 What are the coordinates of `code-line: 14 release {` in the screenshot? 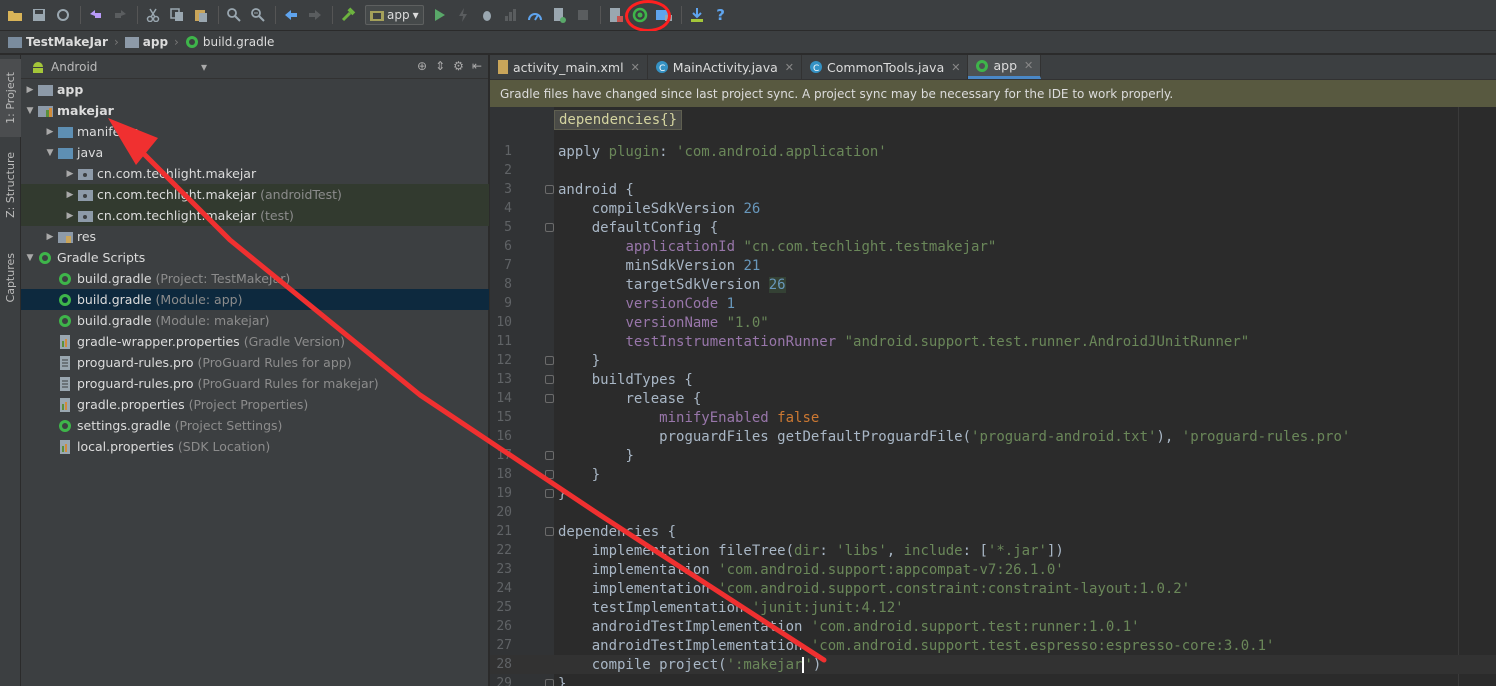 It's located at (993, 398).